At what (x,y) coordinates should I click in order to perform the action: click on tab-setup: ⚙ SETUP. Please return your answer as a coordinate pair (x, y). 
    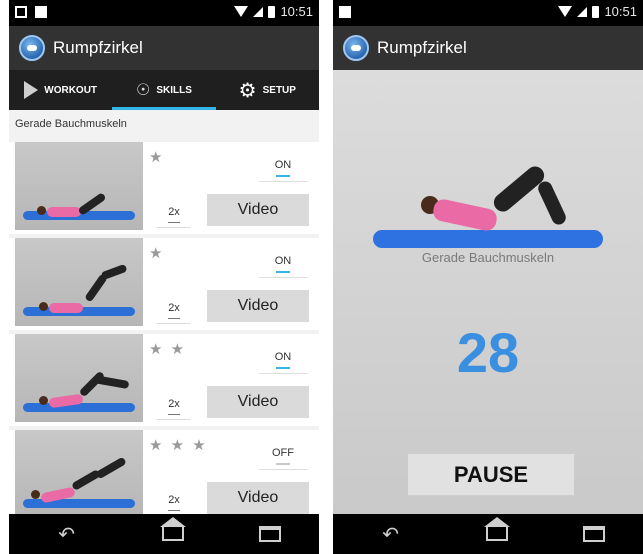
    Looking at the image, I should click on (267, 90).